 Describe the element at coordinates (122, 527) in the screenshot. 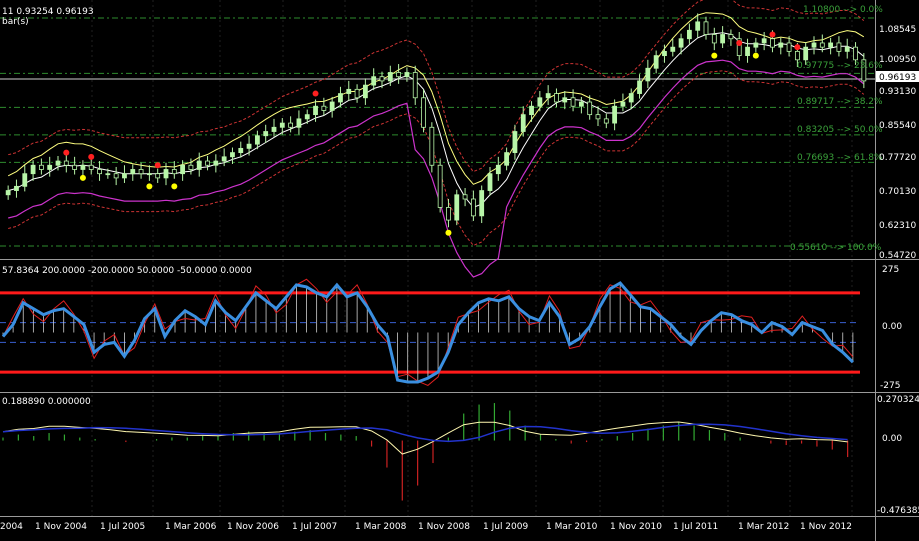

I see `time-axis-label: 1 Jul 2005` at that location.